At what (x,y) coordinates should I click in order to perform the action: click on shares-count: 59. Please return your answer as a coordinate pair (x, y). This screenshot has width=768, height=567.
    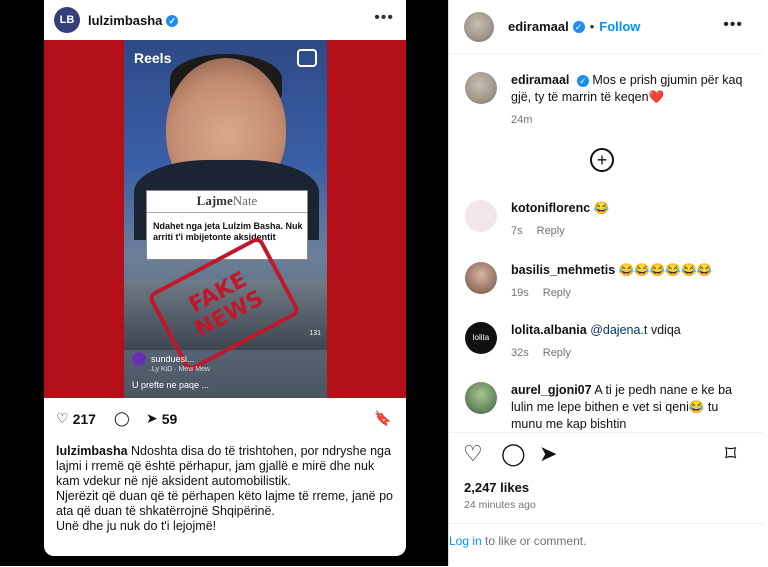
    Looking at the image, I should click on (169, 418).